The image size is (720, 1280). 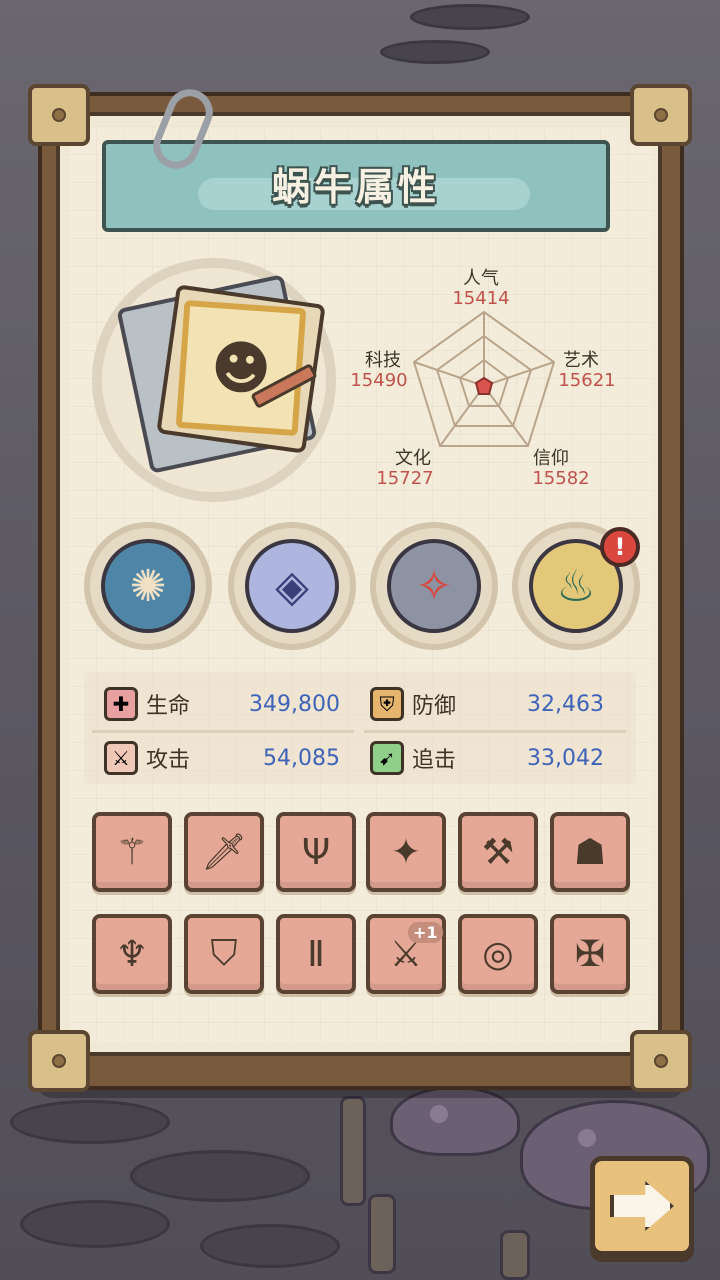 I want to click on equip-slot-hammer: ⚒, so click(x=498, y=852).